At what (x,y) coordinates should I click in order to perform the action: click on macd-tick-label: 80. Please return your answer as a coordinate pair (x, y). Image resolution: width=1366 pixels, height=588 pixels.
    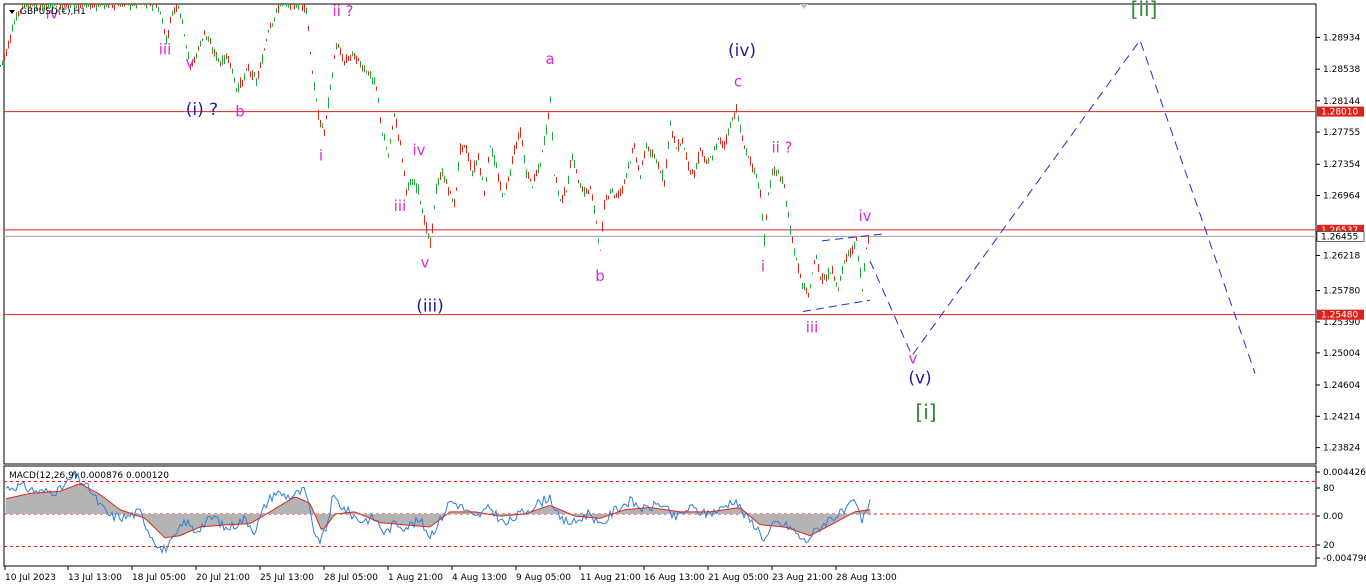
    Looking at the image, I should click on (1329, 489).